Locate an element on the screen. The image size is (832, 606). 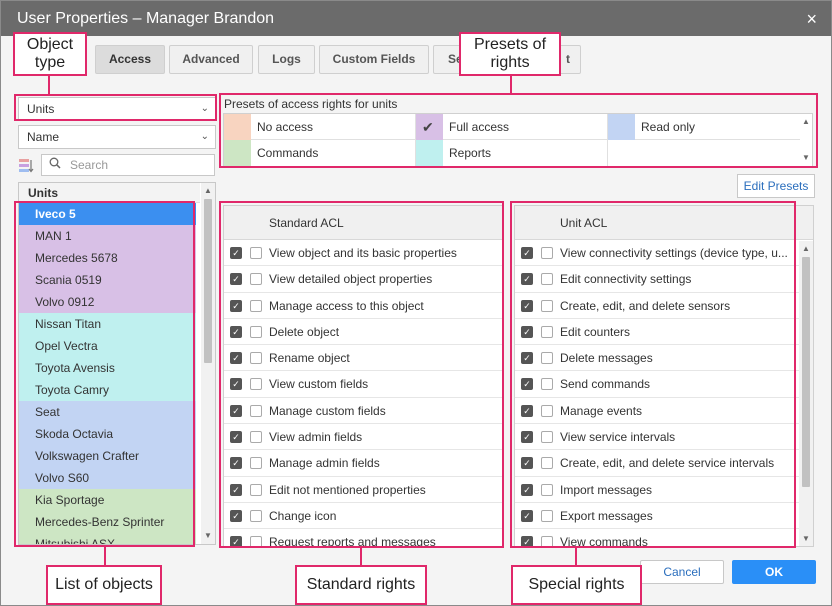
tab-advanced: Advanced is located at coordinates (211, 59).